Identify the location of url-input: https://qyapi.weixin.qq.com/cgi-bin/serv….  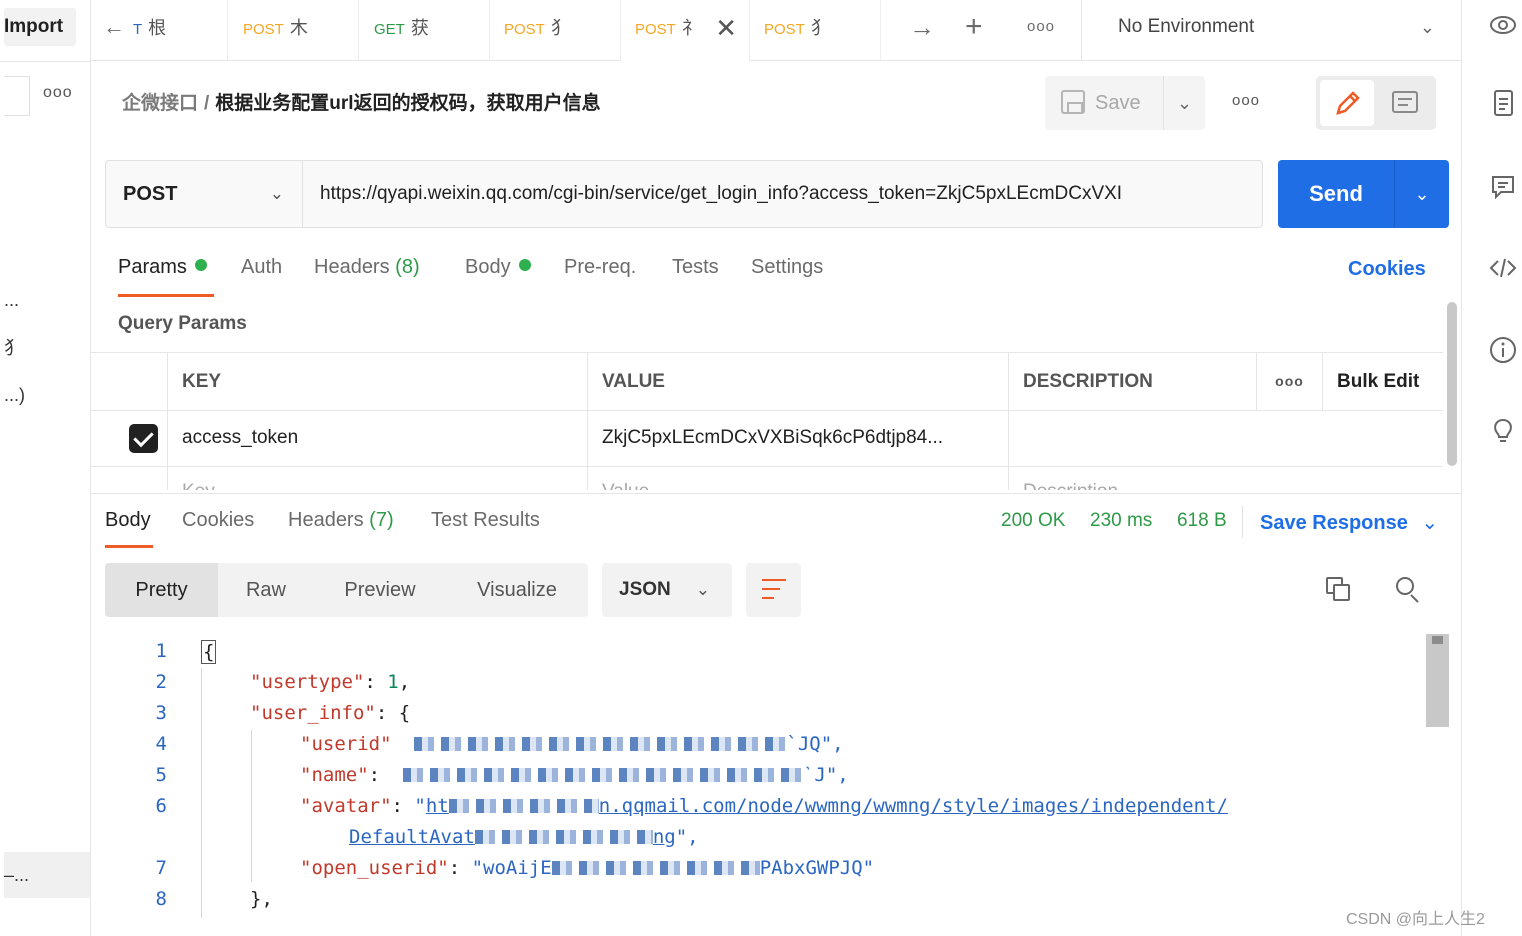
(785, 194).